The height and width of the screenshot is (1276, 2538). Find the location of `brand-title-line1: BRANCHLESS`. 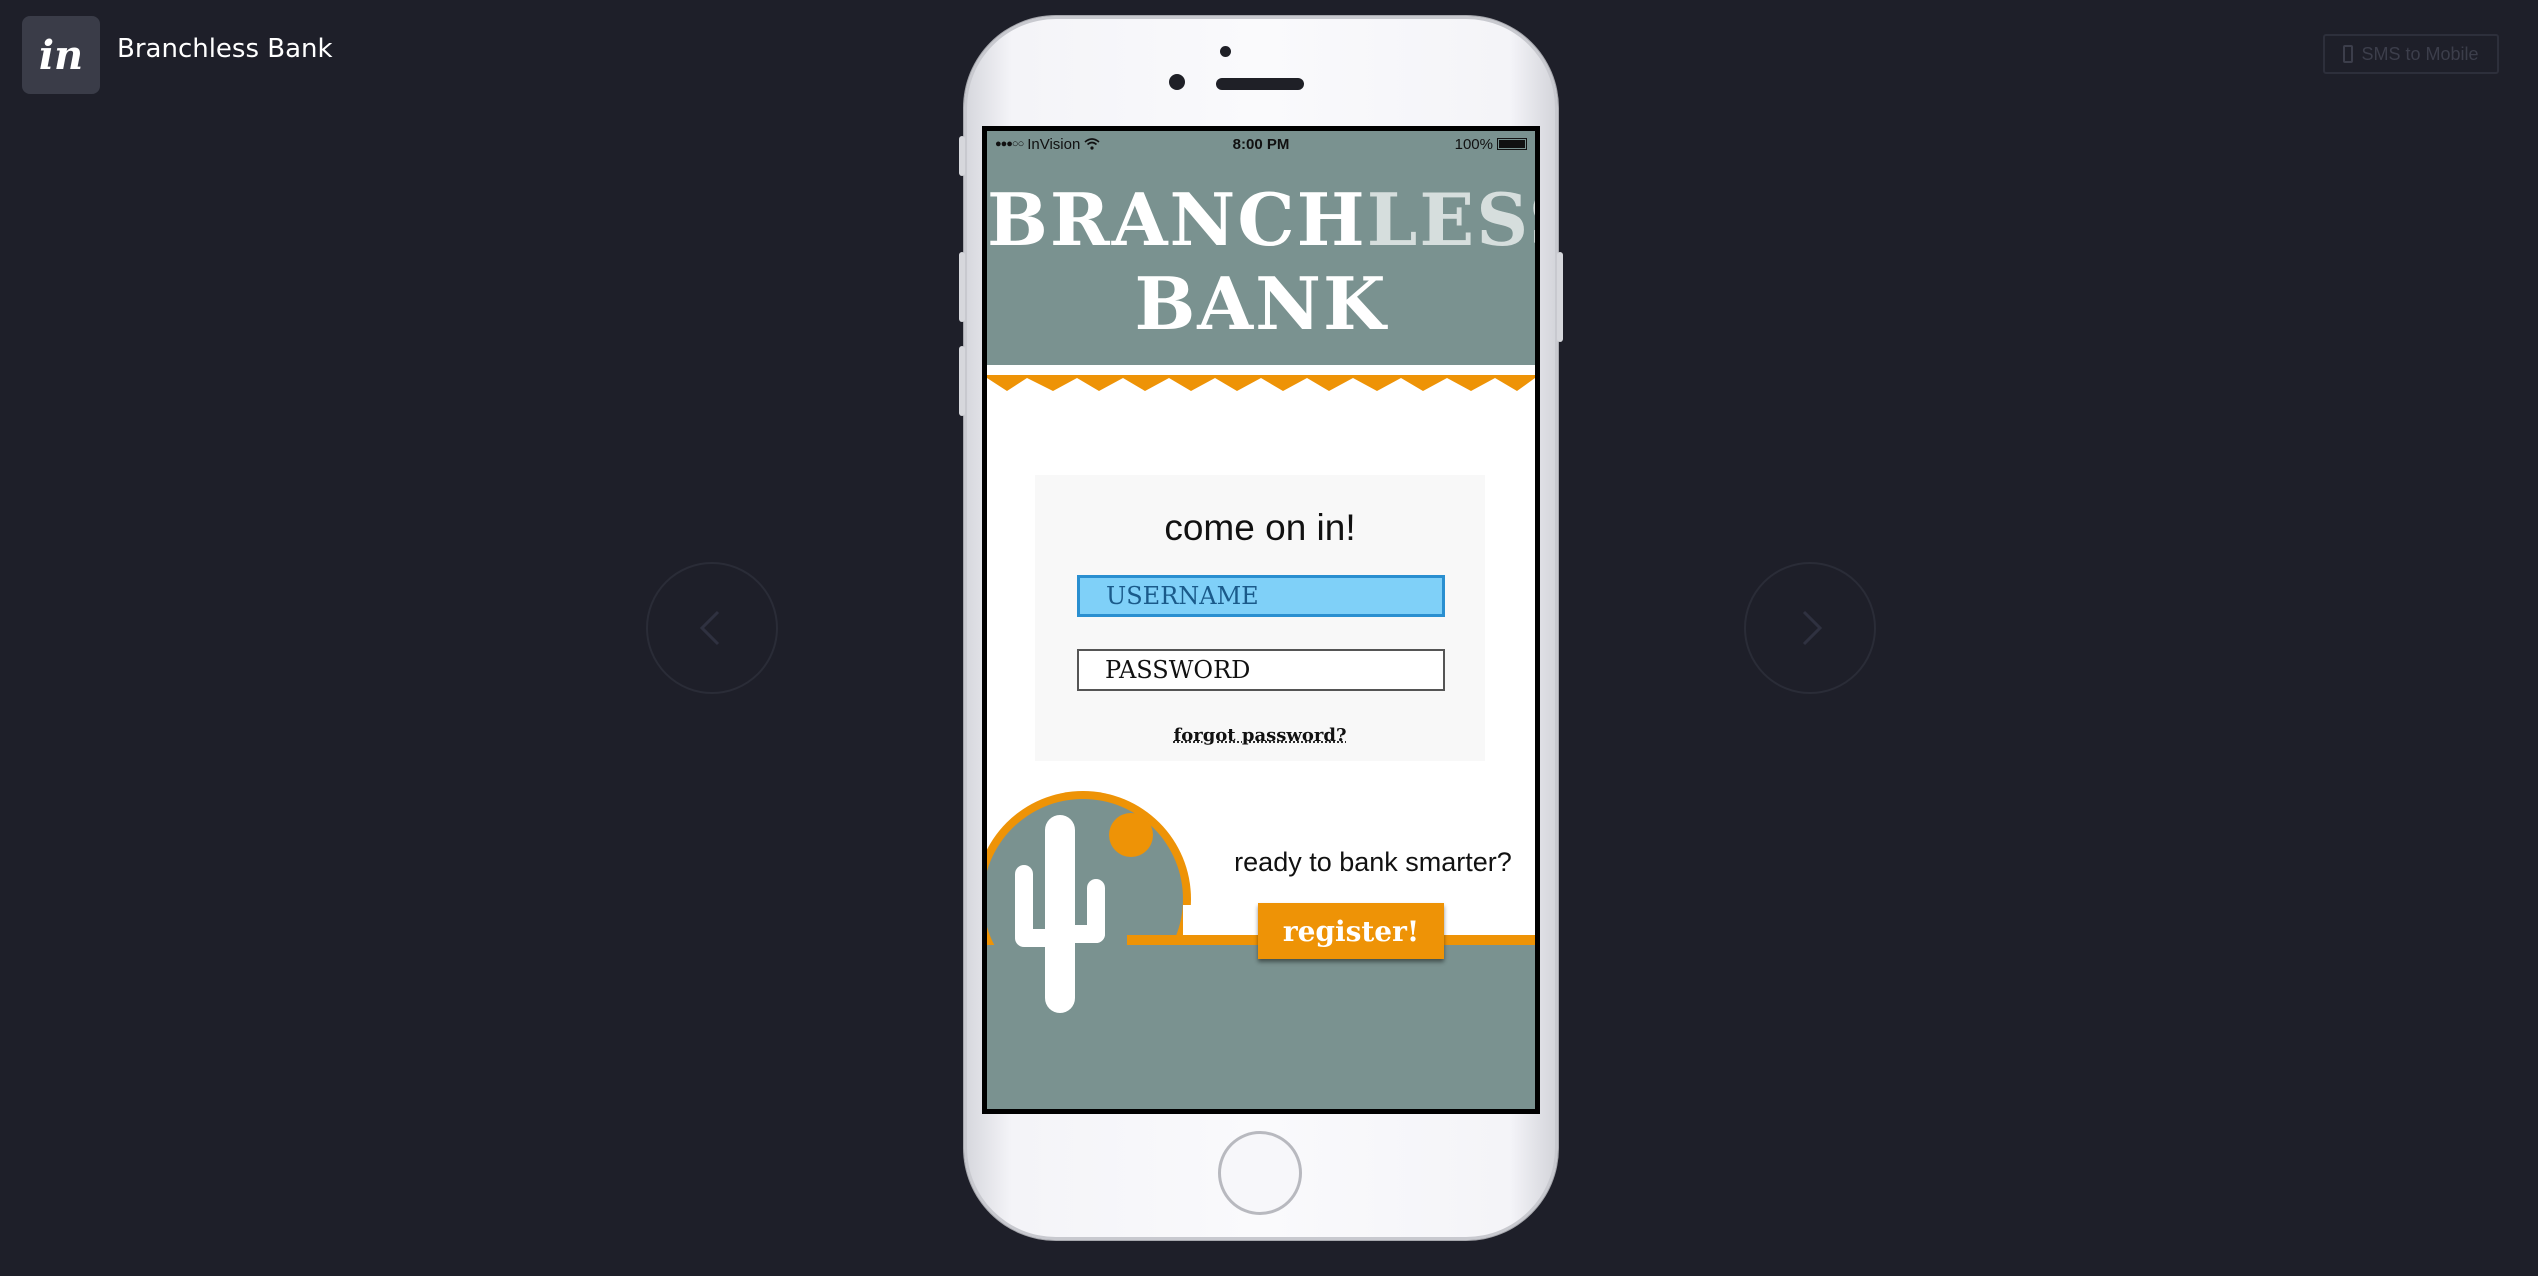

brand-title-line1: BRANCHLESS is located at coordinates (1261, 219).